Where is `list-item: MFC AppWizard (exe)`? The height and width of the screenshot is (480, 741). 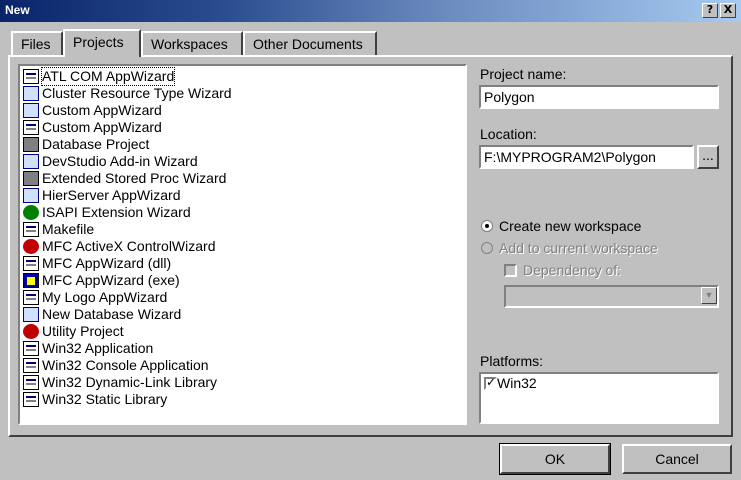 list-item: MFC AppWizard (exe) is located at coordinates (242, 280).